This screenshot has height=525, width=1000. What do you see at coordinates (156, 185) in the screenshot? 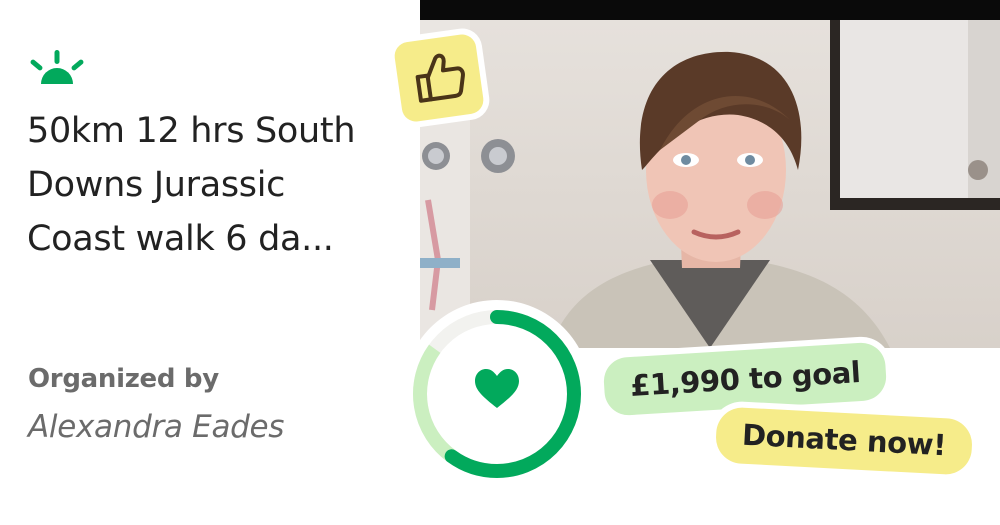
I see `campaign-title-line: Downs Jurassic` at bounding box center [156, 185].